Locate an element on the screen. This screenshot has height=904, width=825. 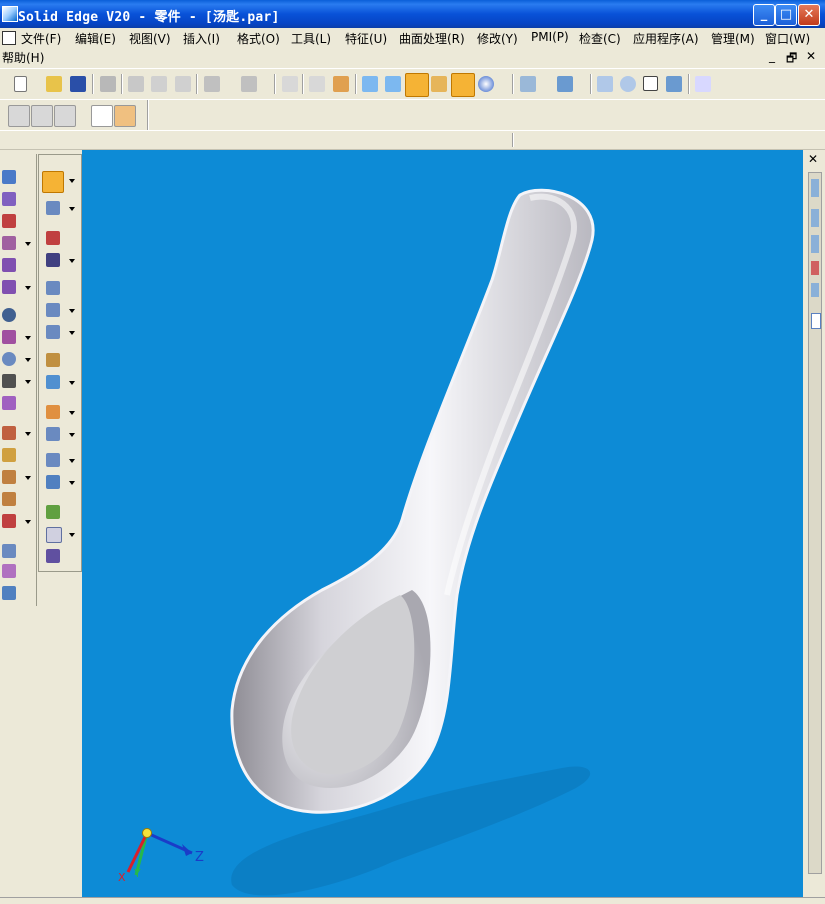
offset-surface-dropdown is located at coordinates (72, 461).